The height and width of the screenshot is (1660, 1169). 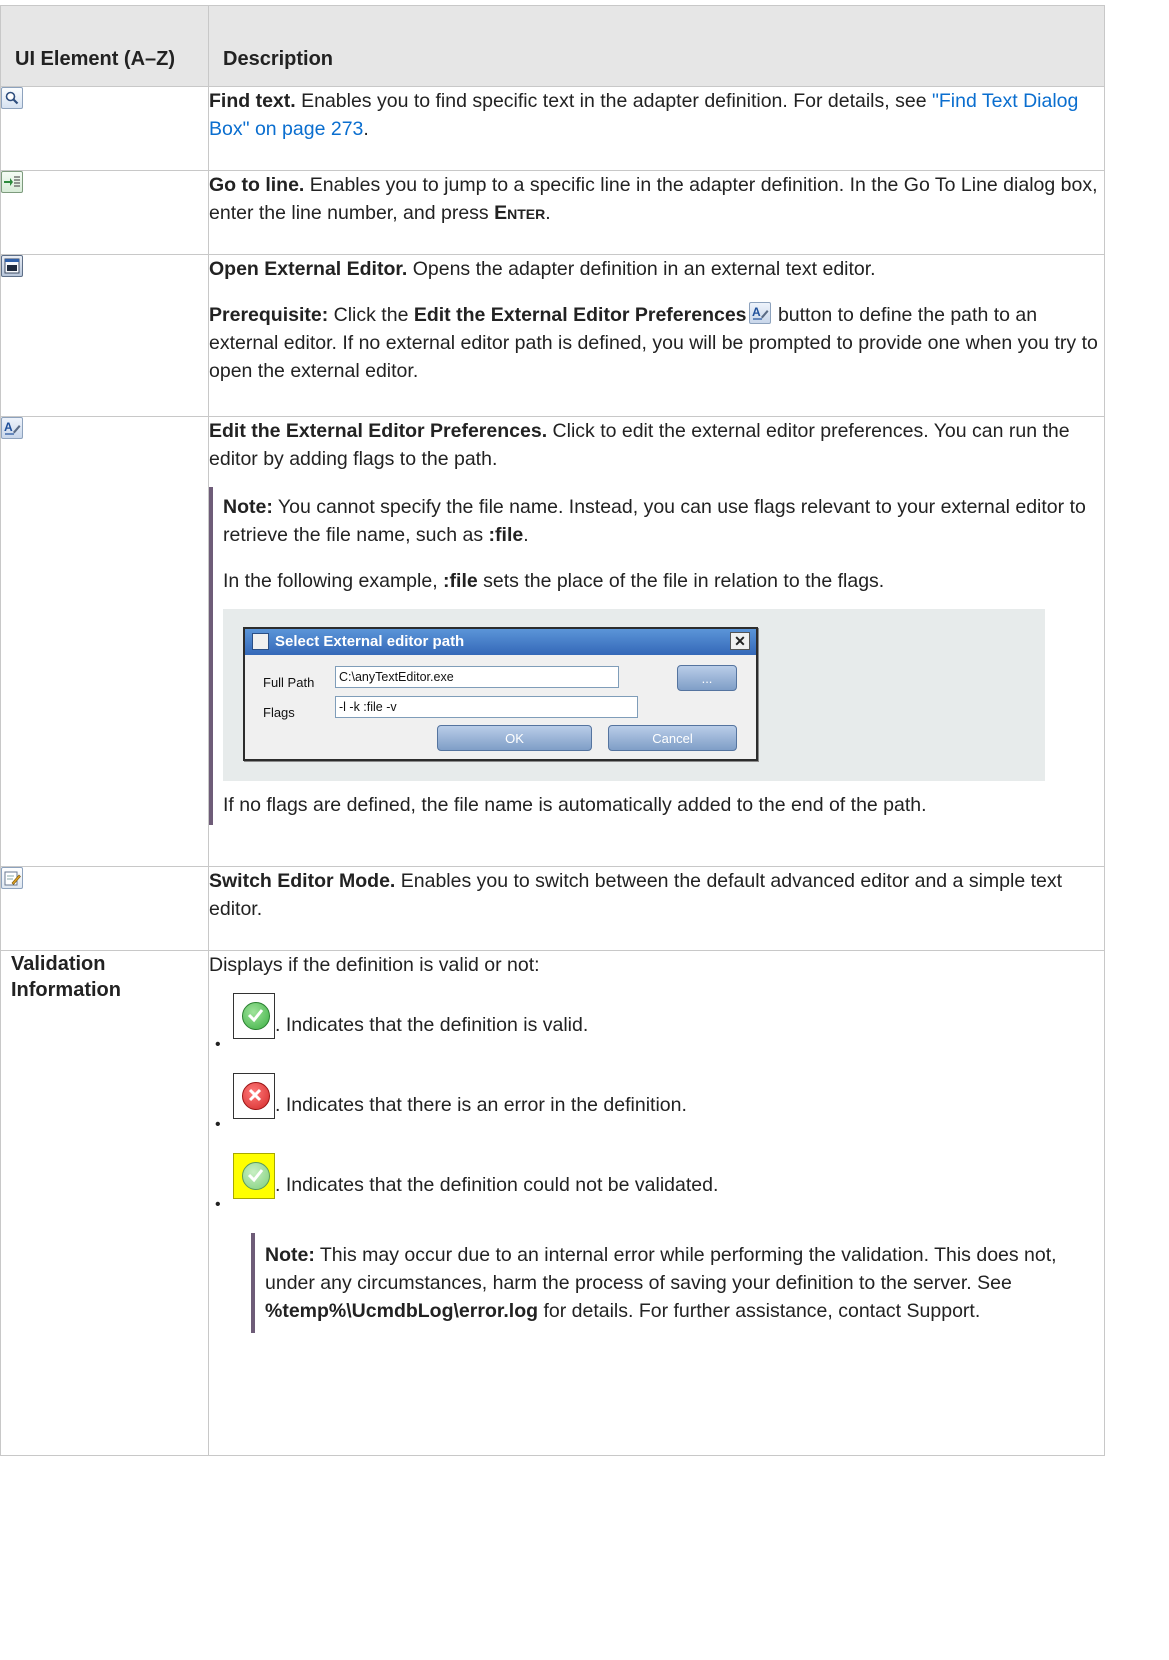 I want to click on dialog-title: Select External editor path, so click(x=370, y=641).